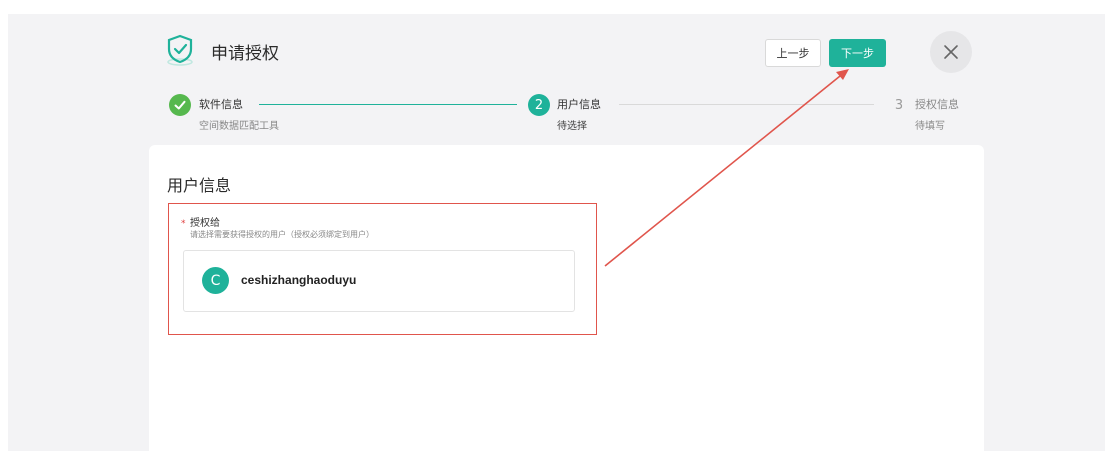 This screenshot has width=1113, height=451. I want to click on step-3-label: 授权信息, so click(937, 104).